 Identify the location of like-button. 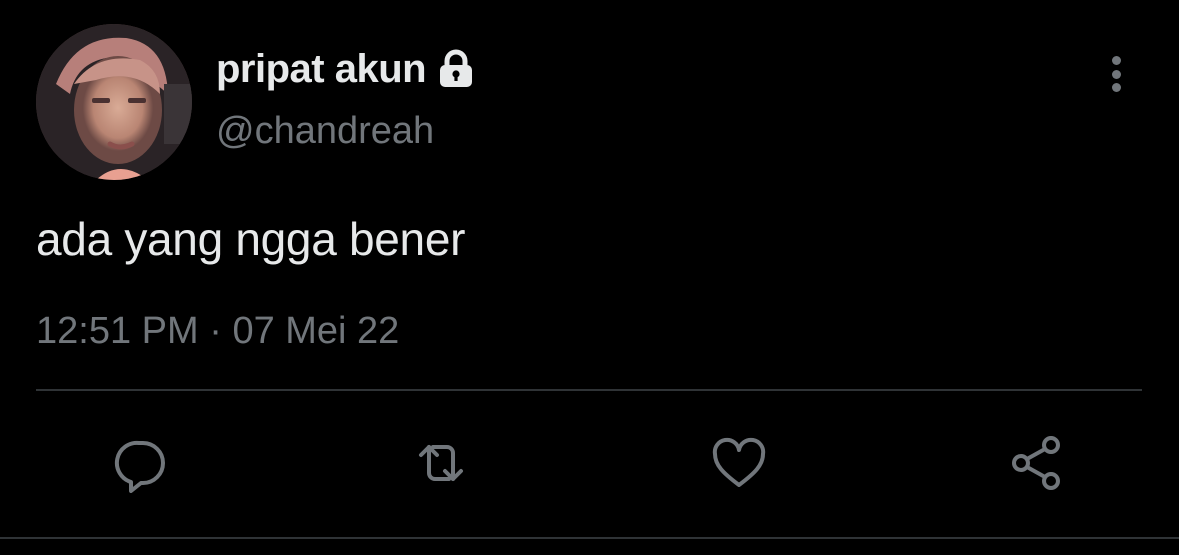
(739, 463).